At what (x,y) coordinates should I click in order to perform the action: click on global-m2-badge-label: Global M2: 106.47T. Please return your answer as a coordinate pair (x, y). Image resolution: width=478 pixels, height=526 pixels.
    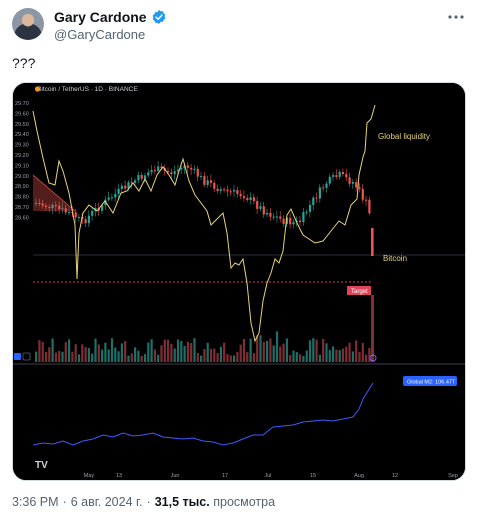
    Looking at the image, I should click on (431, 383).